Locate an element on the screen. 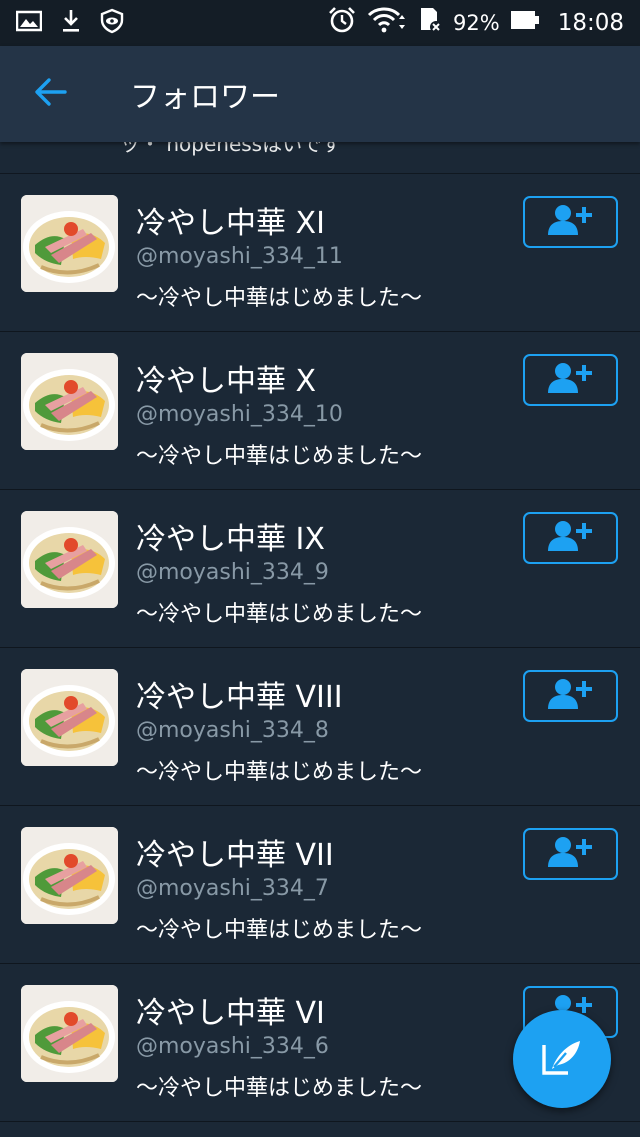  status-right-icons: 92% 18:08 is located at coordinates (475, 23).